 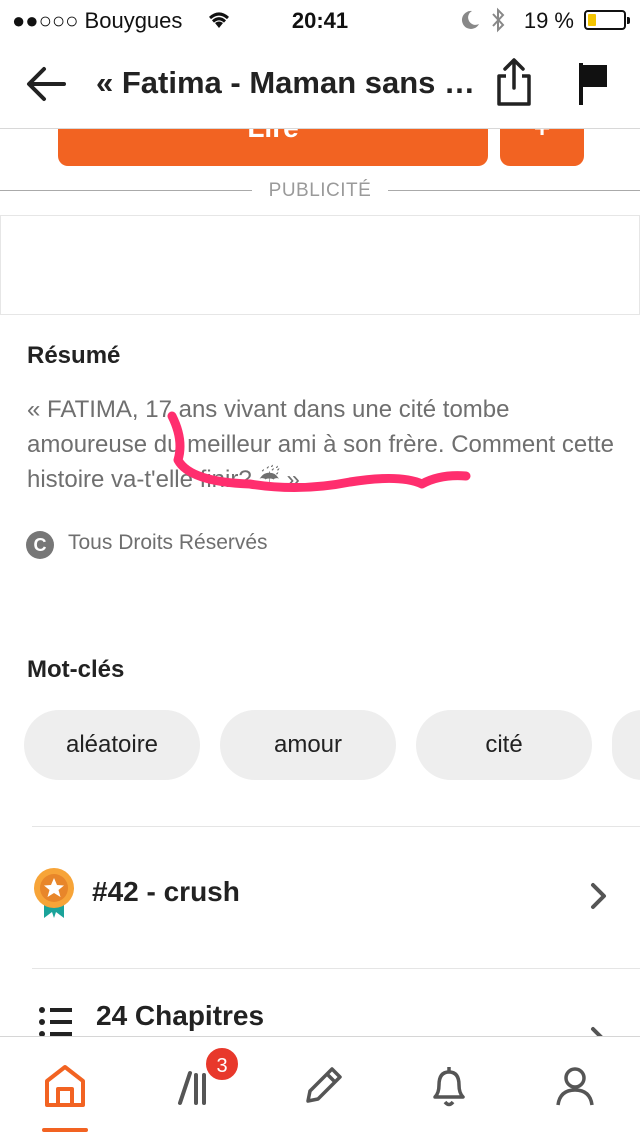 What do you see at coordinates (320, 1008) in the screenshot?
I see `chapters-row: 24 Chapitres` at bounding box center [320, 1008].